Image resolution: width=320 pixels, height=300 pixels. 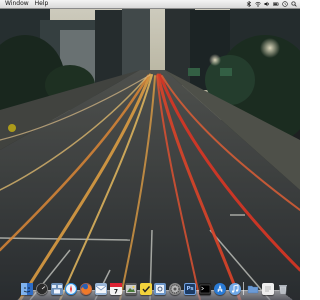 I want to click on clock-icon, so click(x=285, y=4).